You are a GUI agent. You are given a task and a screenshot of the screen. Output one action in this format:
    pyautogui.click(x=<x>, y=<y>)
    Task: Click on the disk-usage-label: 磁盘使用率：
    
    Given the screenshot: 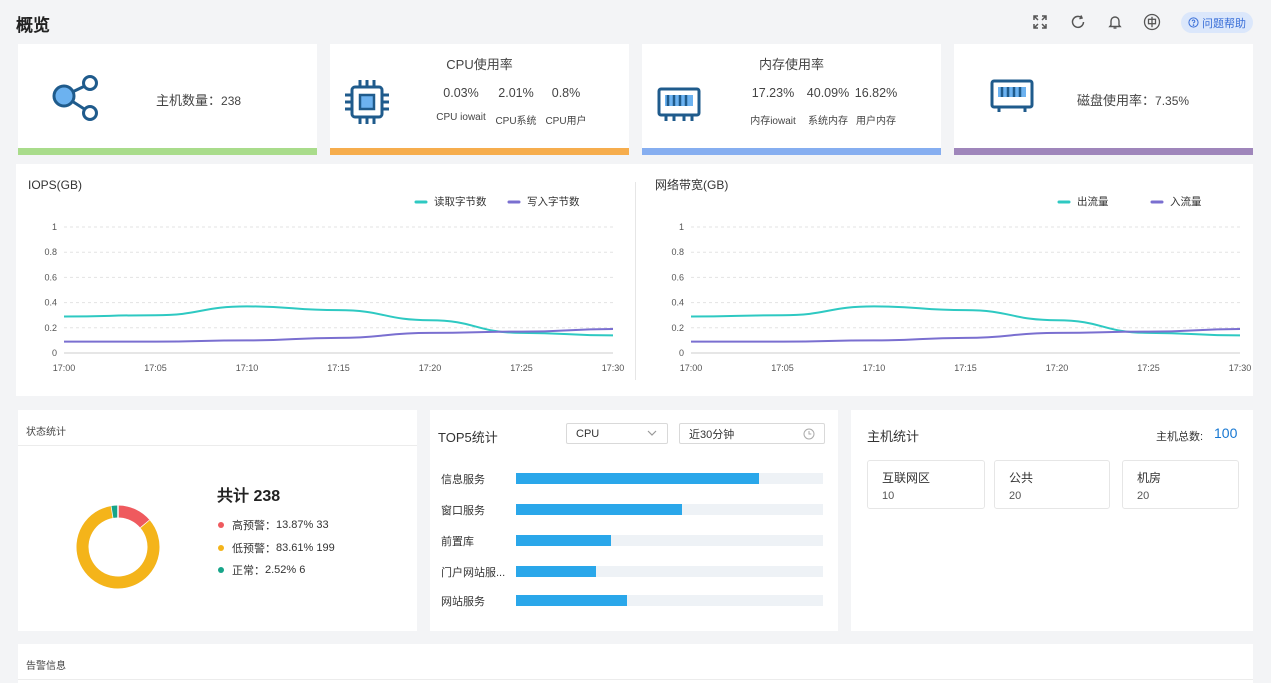 What is the action you would take?
    pyautogui.click(x=1116, y=100)
    